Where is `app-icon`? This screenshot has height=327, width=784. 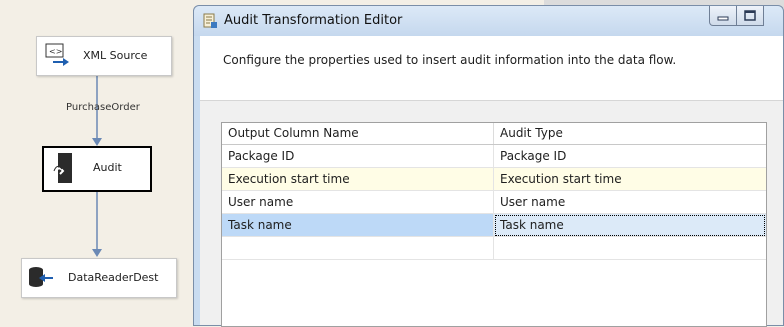
app-icon is located at coordinates (210, 21).